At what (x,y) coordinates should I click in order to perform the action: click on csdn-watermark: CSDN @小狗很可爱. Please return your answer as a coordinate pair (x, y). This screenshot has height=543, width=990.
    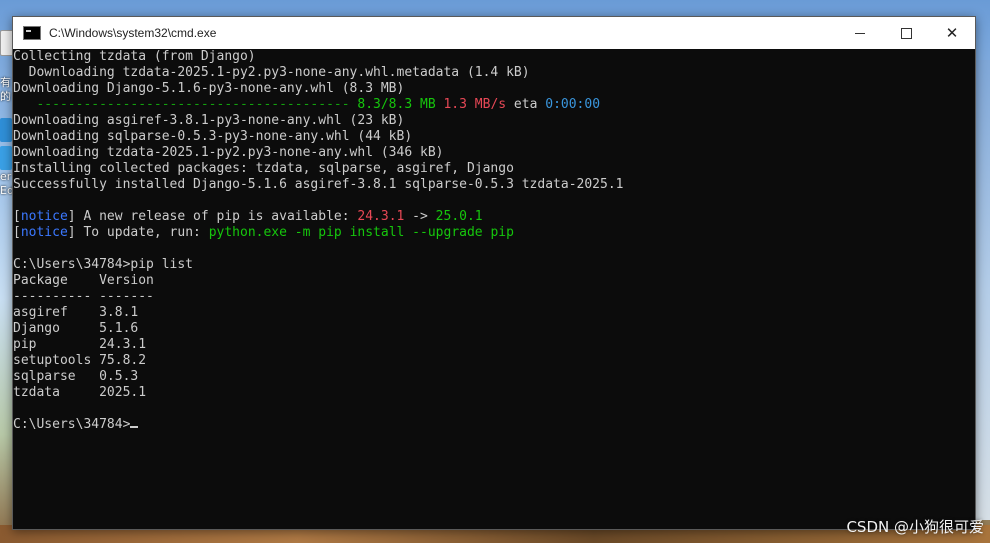
    Looking at the image, I should click on (915, 527).